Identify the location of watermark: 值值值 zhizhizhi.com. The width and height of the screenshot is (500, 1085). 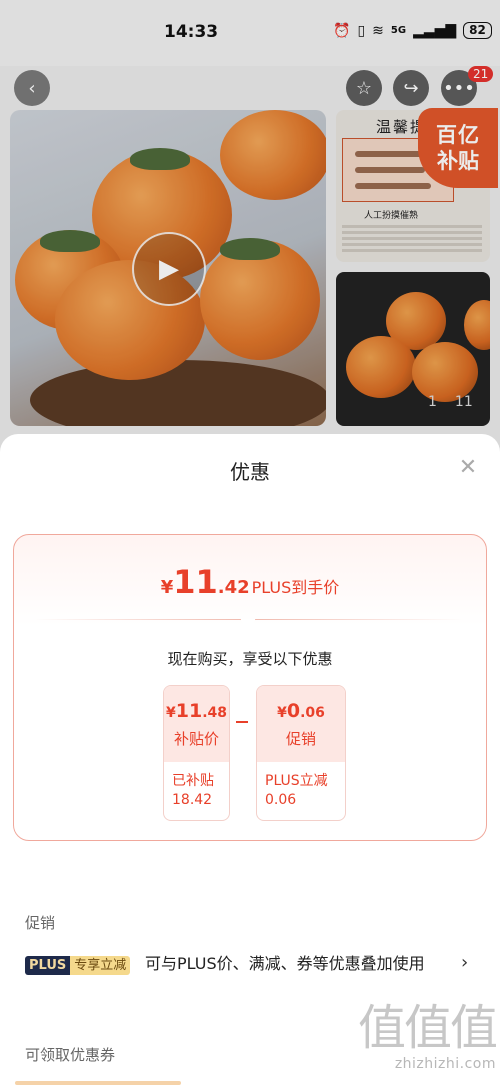
(423, 1040).